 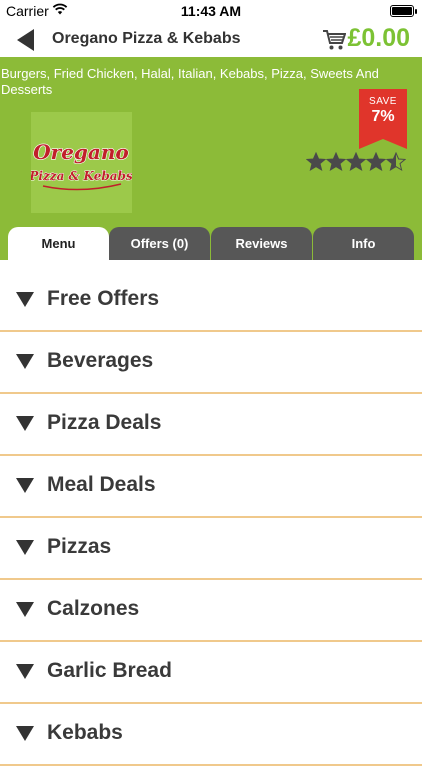 I want to click on tab-info: Info, so click(x=363, y=243).